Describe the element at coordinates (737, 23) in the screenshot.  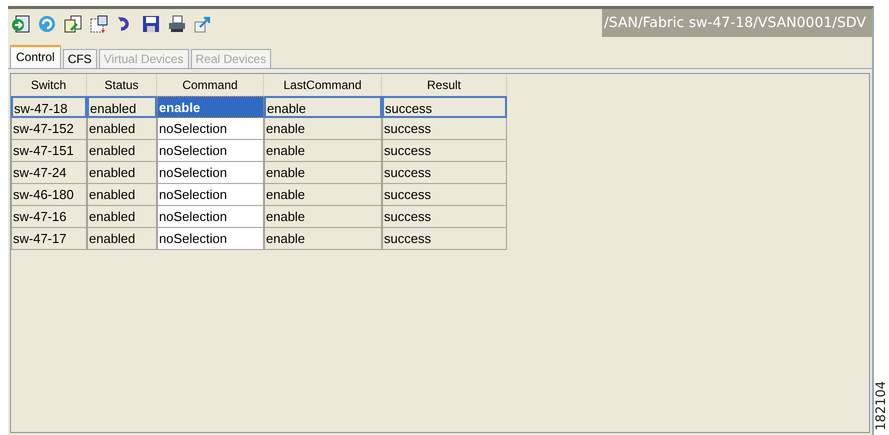
I see `breadcrumb-path: /SAN/Fabric sw-47-18/VSAN0001/SDV` at that location.